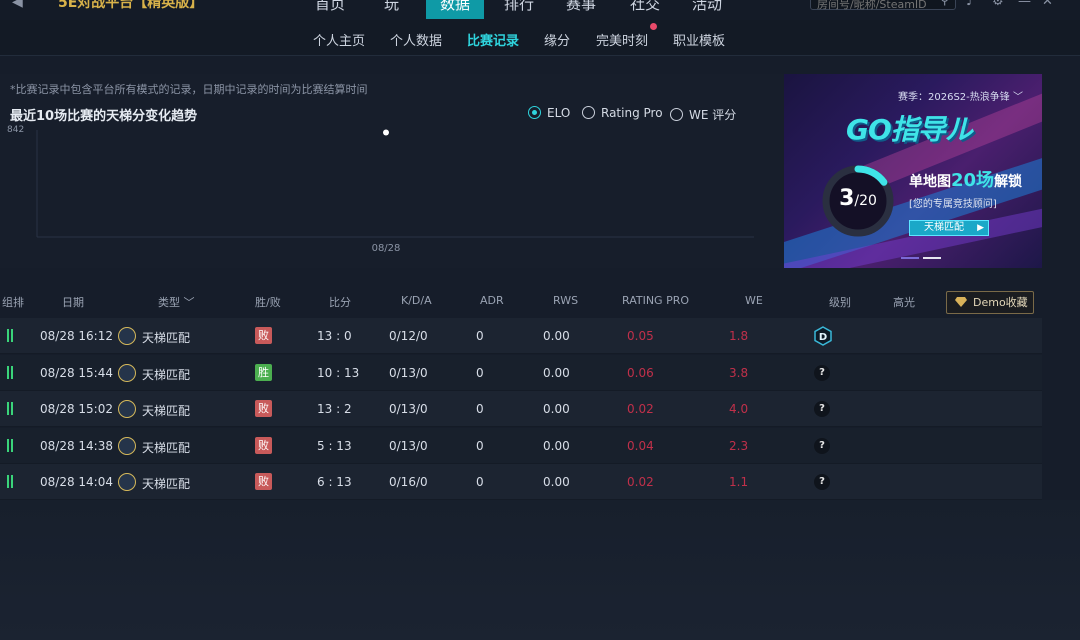 The height and width of the screenshot is (640, 1080). Describe the element at coordinates (13, 302) in the screenshot. I see `col-group: 组排` at that location.